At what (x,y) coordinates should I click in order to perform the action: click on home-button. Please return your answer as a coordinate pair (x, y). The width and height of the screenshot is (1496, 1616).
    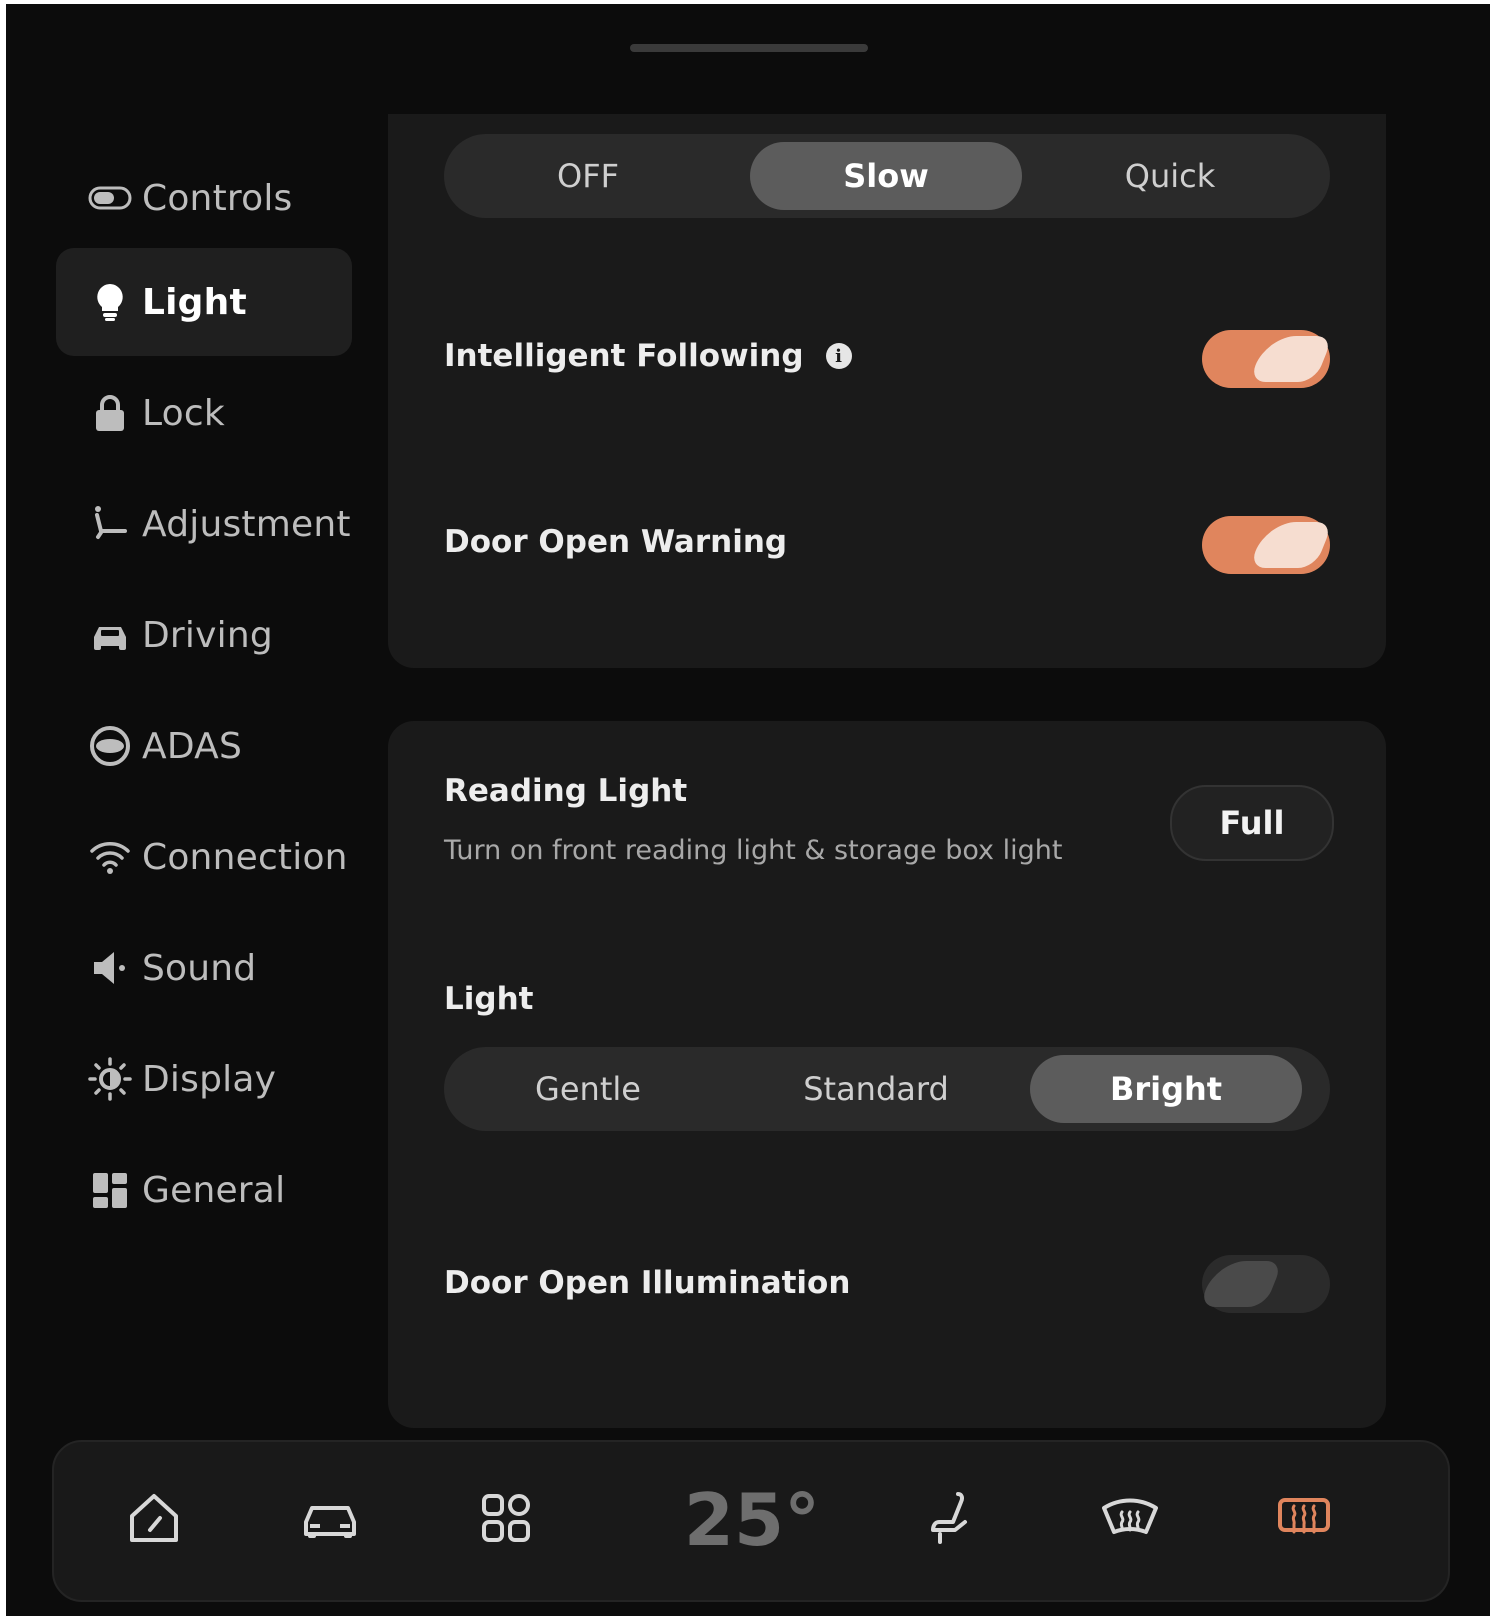
    Looking at the image, I should click on (154, 1520).